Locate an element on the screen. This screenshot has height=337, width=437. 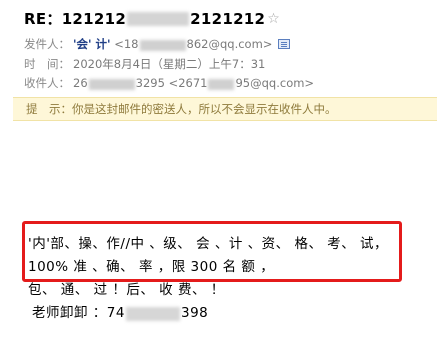
email-subject: RE：121212 2121212 ☆ is located at coordinates (152, 20).